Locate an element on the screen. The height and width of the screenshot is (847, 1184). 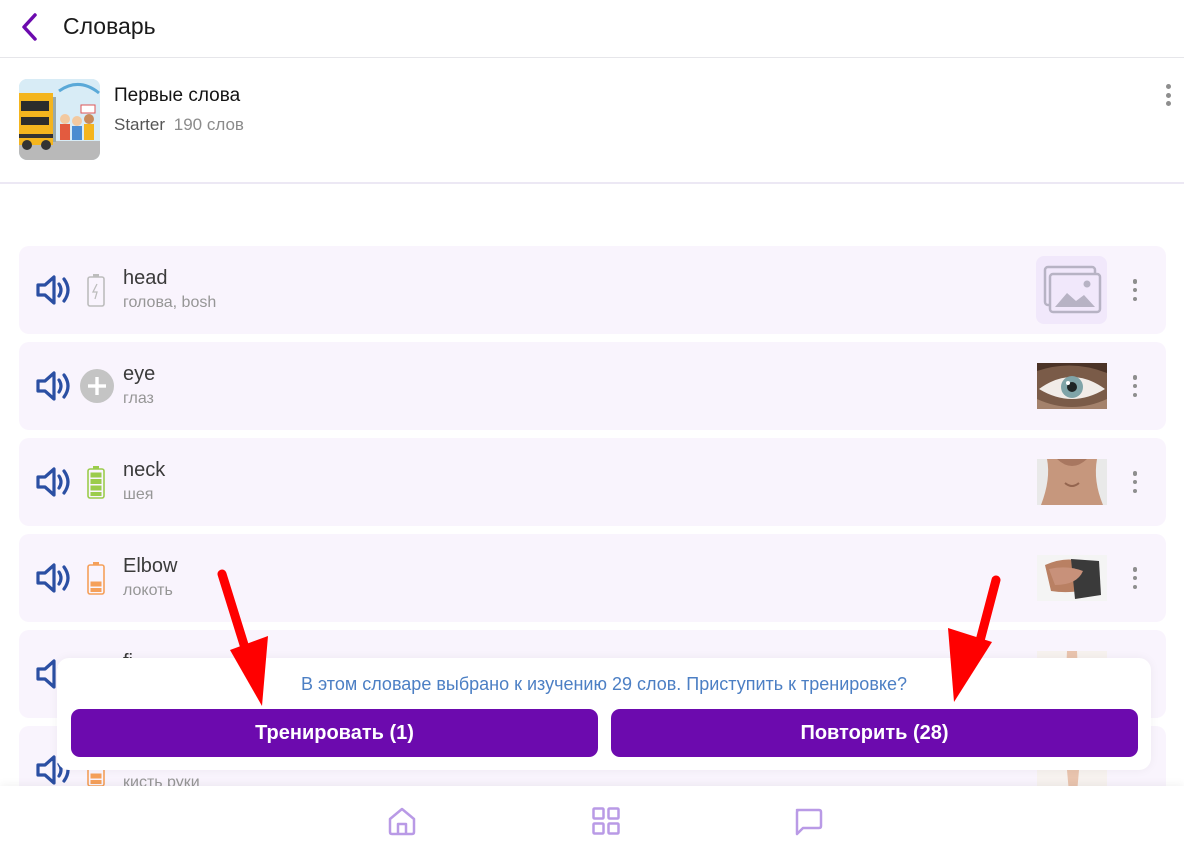
word-text: head is located at coordinates (145, 278).